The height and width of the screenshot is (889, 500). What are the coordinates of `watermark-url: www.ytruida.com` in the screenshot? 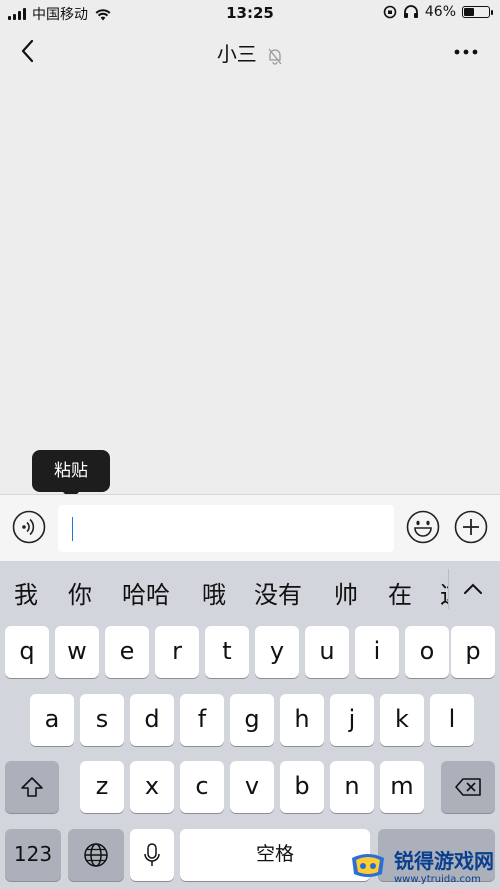 It's located at (437, 879).